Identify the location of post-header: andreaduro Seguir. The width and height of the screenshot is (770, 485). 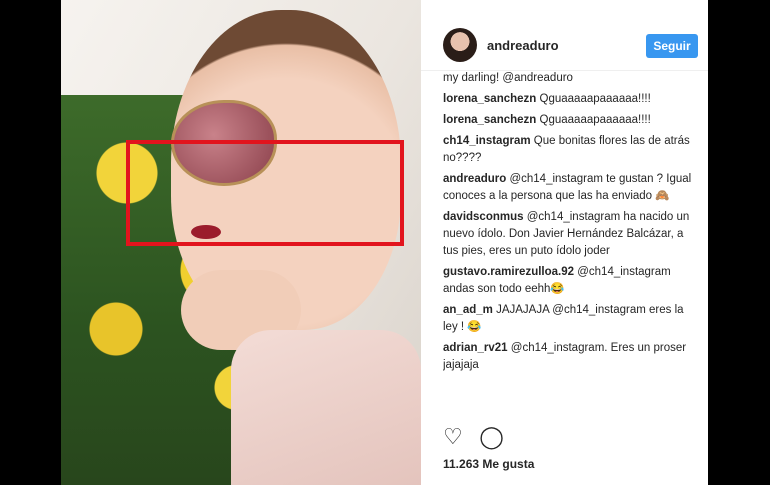
(564, 35).